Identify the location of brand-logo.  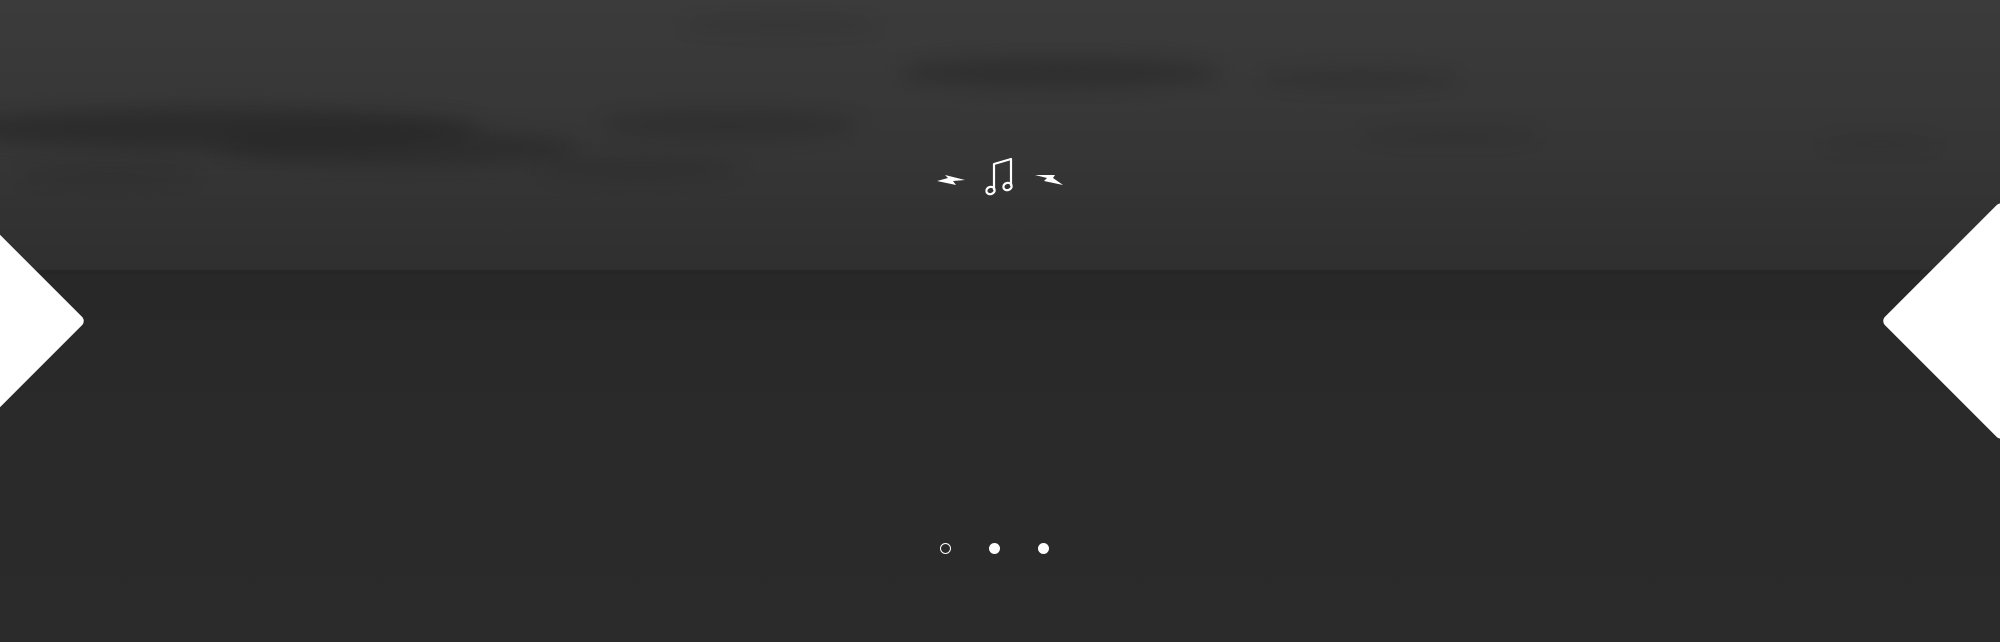
(1000, 177).